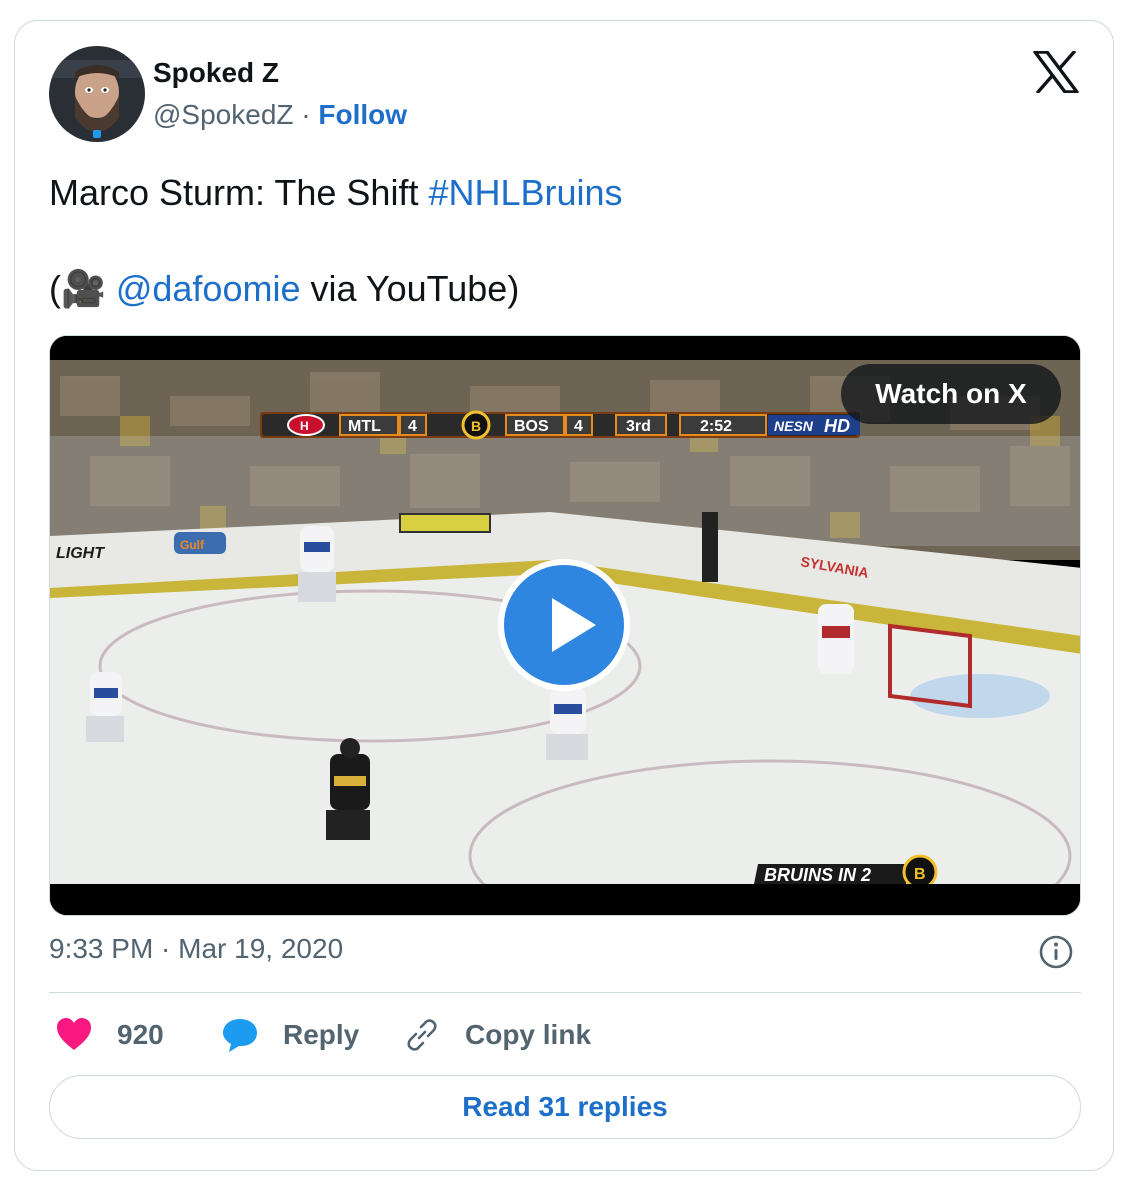 This screenshot has width=1124, height=1180. What do you see at coordinates (362, 114) in the screenshot?
I see `follow-button: Follow` at bounding box center [362, 114].